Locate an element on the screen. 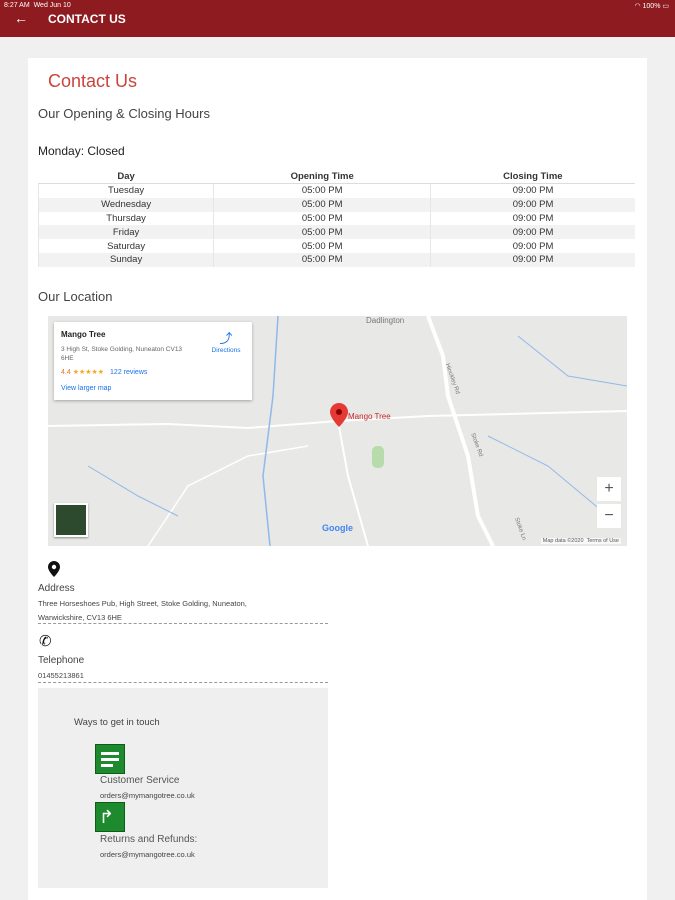  pin-label: Mango Tree is located at coordinates (369, 416).